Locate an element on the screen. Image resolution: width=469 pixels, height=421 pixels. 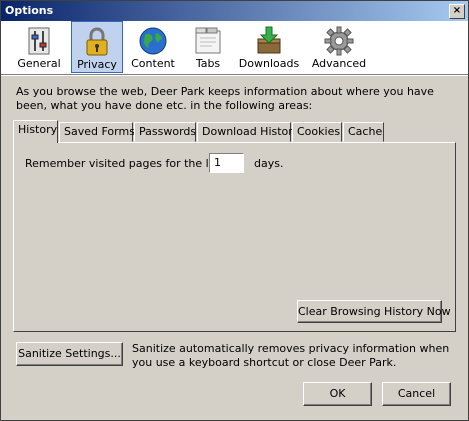
globe-icon is located at coordinates (153, 41).